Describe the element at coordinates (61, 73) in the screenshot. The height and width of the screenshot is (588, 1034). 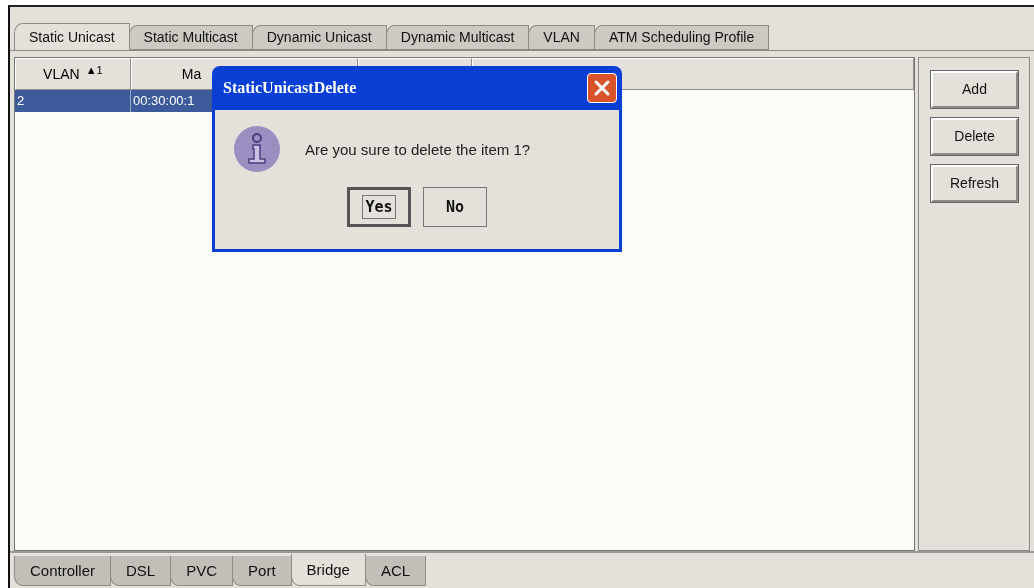
I see `column-label: VLAN` at that location.